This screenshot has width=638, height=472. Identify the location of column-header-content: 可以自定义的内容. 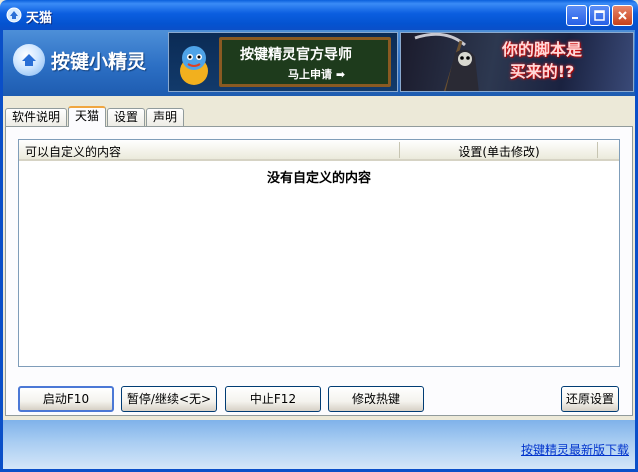
(73, 151).